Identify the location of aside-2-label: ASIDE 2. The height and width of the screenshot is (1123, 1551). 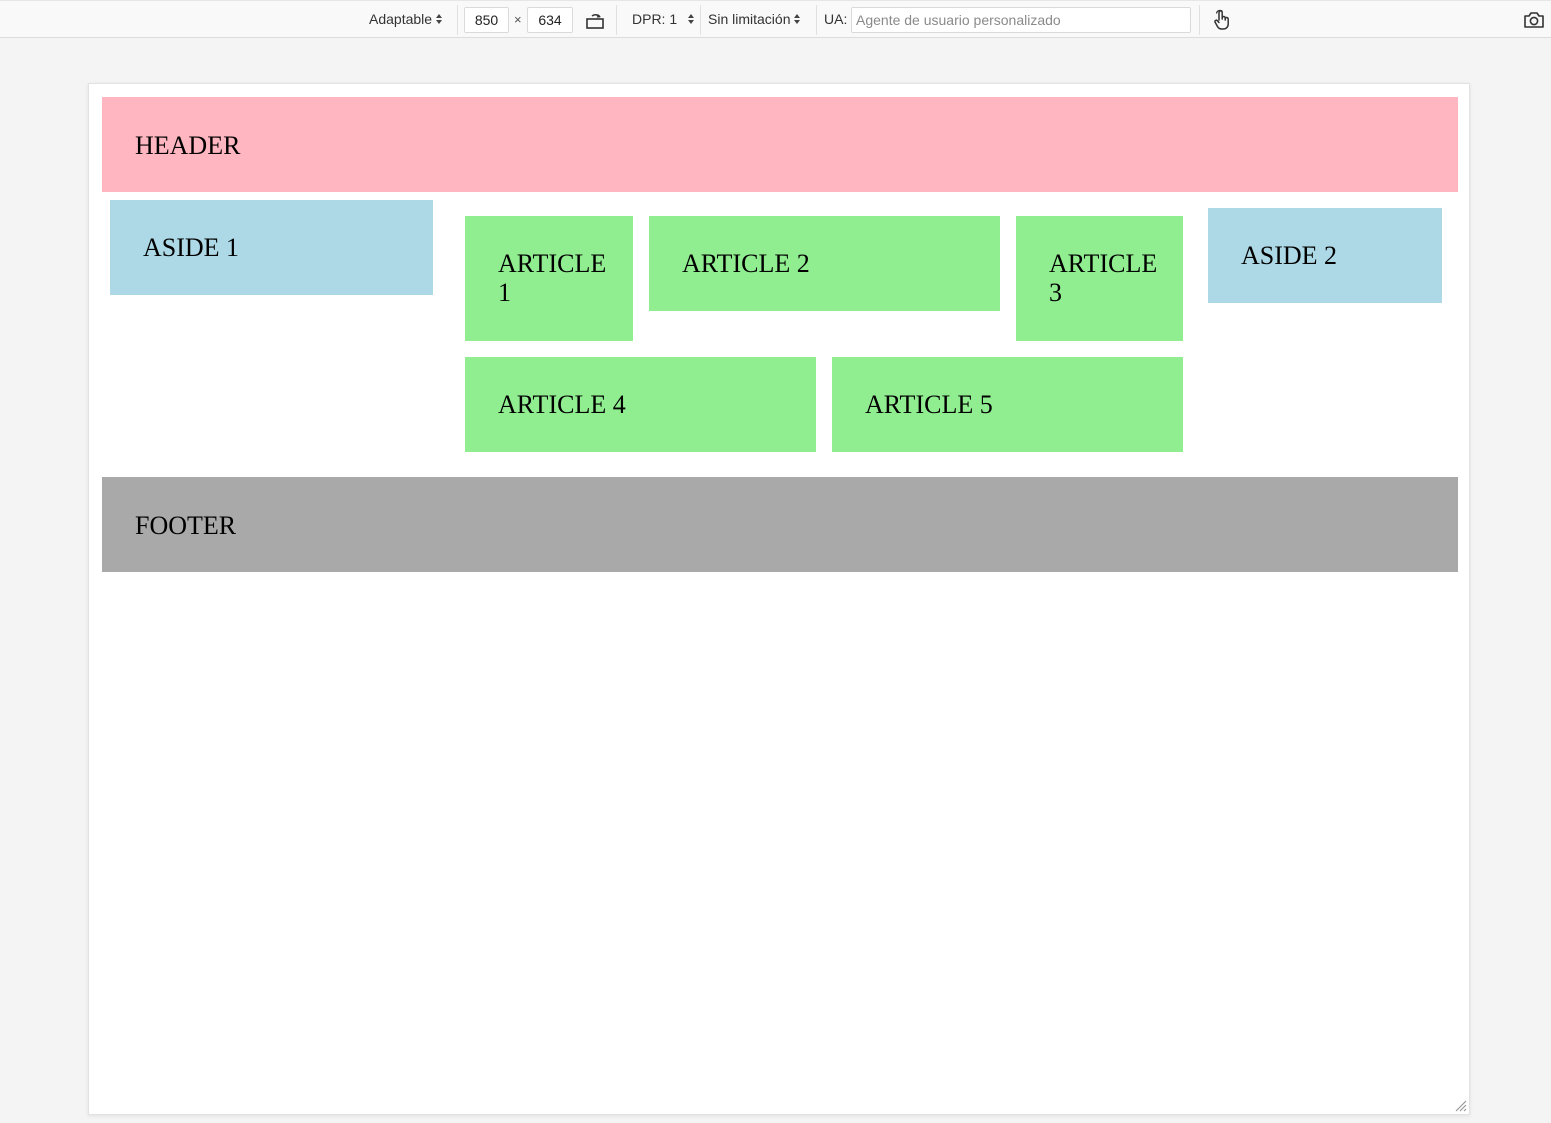
(1289, 255).